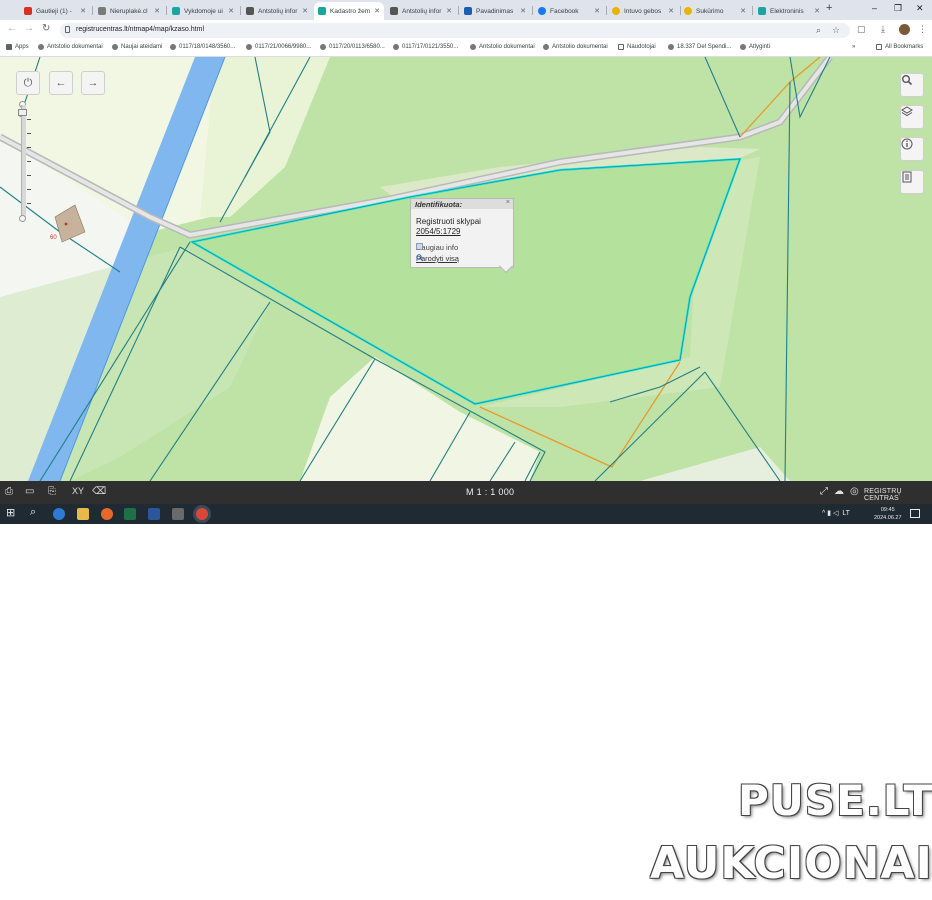 This screenshot has height=900, width=932. What do you see at coordinates (277, 11) in the screenshot?
I see `tab-4: Antstolių infor ✕` at bounding box center [277, 11].